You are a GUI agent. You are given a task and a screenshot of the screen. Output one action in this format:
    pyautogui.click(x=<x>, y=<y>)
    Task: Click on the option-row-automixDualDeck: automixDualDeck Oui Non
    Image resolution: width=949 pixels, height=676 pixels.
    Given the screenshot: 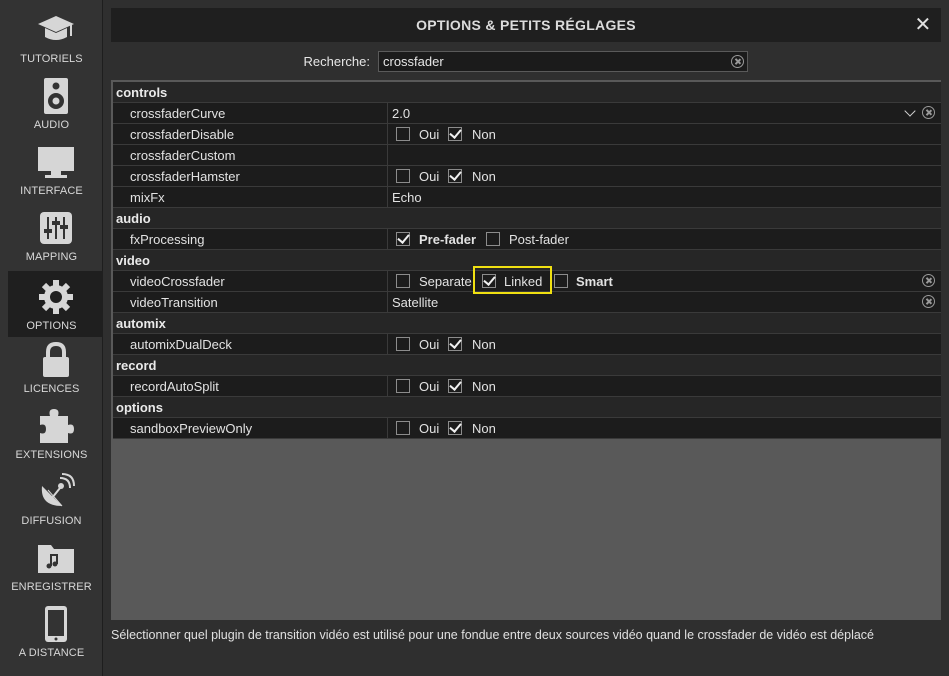 What is the action you would take?
    pyautogui.click(x=527, y=344)
    